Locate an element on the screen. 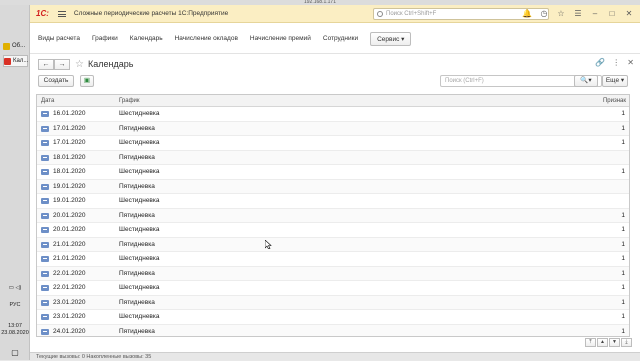 The width and height of the screenshot is (640, 361). history-icon: ◷ is located at coordinates (544, 14).